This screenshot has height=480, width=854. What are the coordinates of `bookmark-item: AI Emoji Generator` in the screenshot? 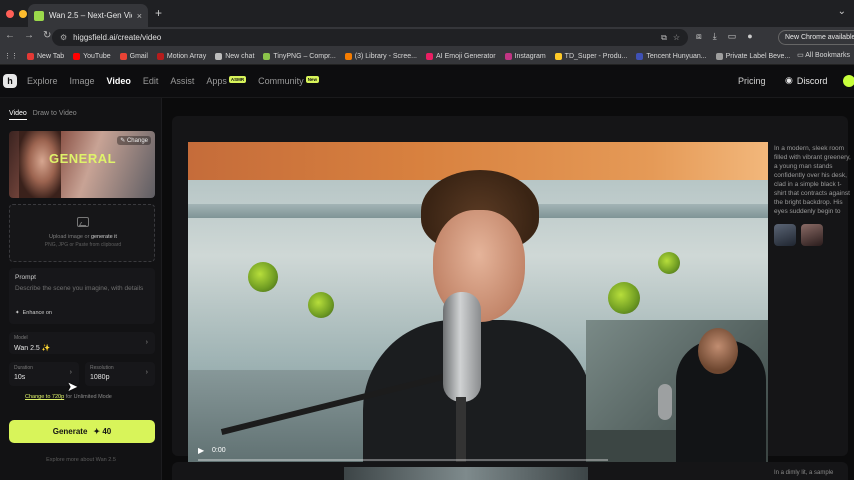 It's located at (461, 56).